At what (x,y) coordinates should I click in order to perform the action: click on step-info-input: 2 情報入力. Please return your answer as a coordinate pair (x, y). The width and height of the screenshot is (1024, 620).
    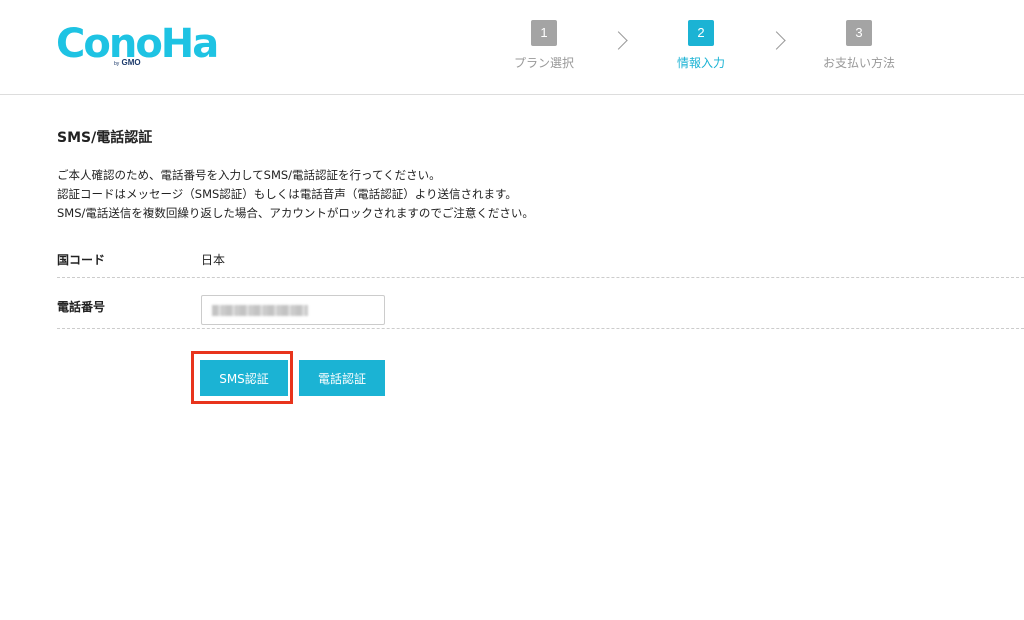
    Looking at the image, I should click on (701, 45).